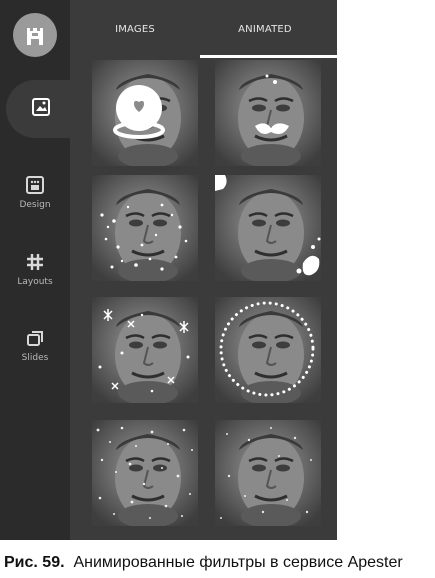 Image resolution: width=435 pixels, height=578 pixels. I want to click on sidebar-item-design: Design, so click(35, 205).